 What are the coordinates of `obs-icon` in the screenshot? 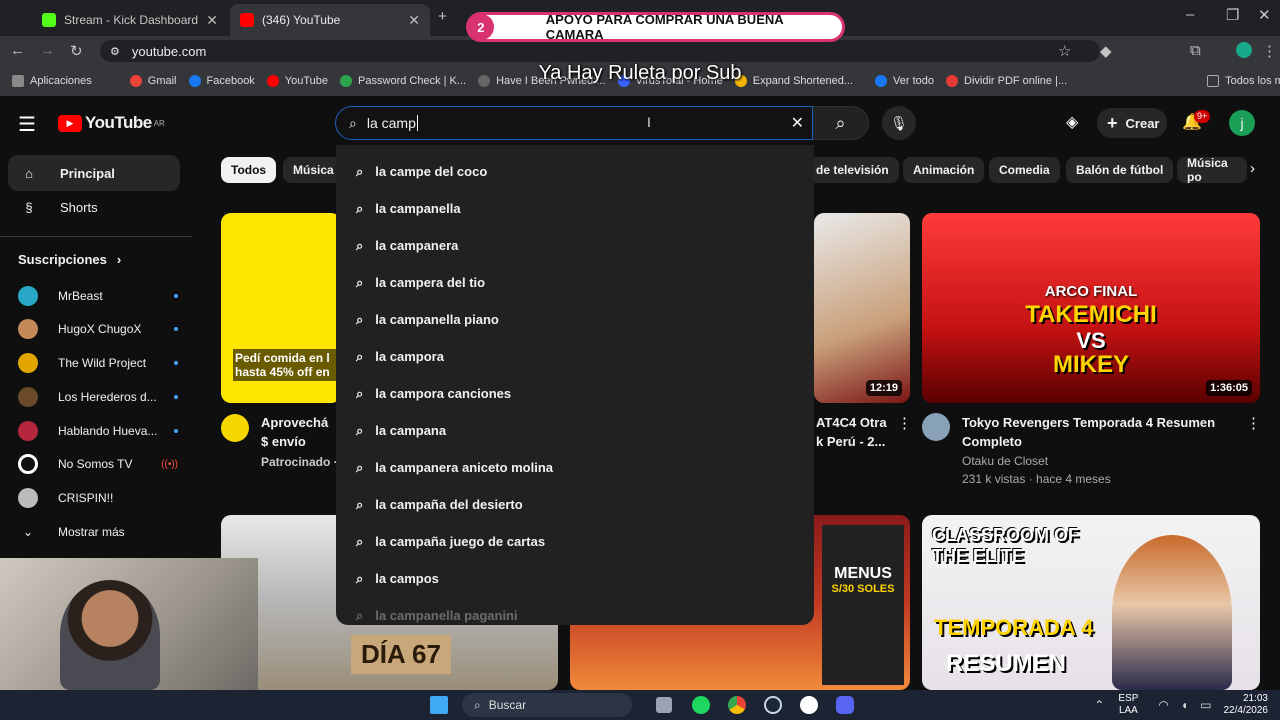 It's located at (809, 705).